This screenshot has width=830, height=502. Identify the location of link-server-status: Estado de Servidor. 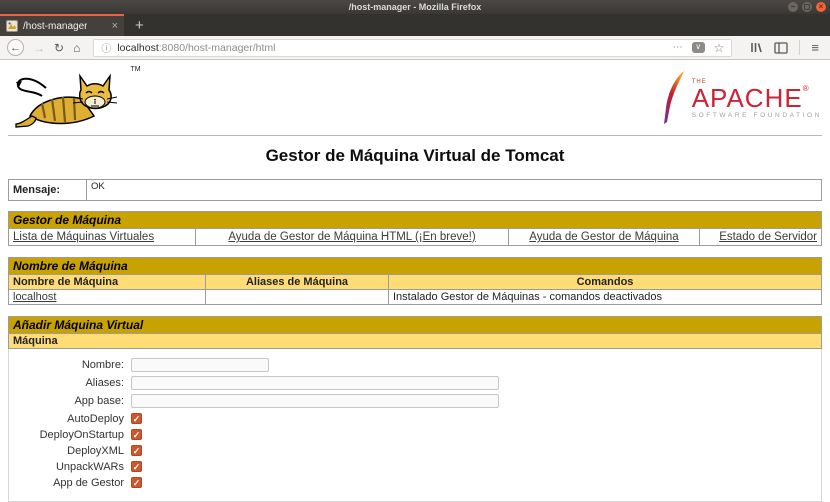
(768, 237).